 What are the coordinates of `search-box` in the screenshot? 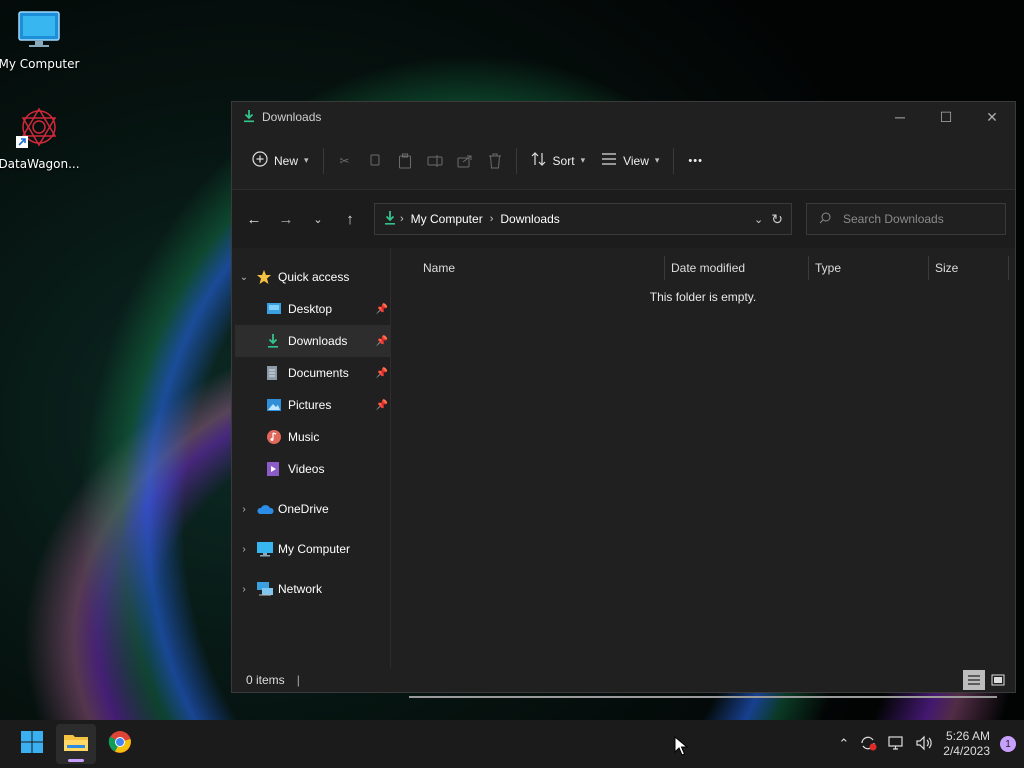 It's located at (906, 219).